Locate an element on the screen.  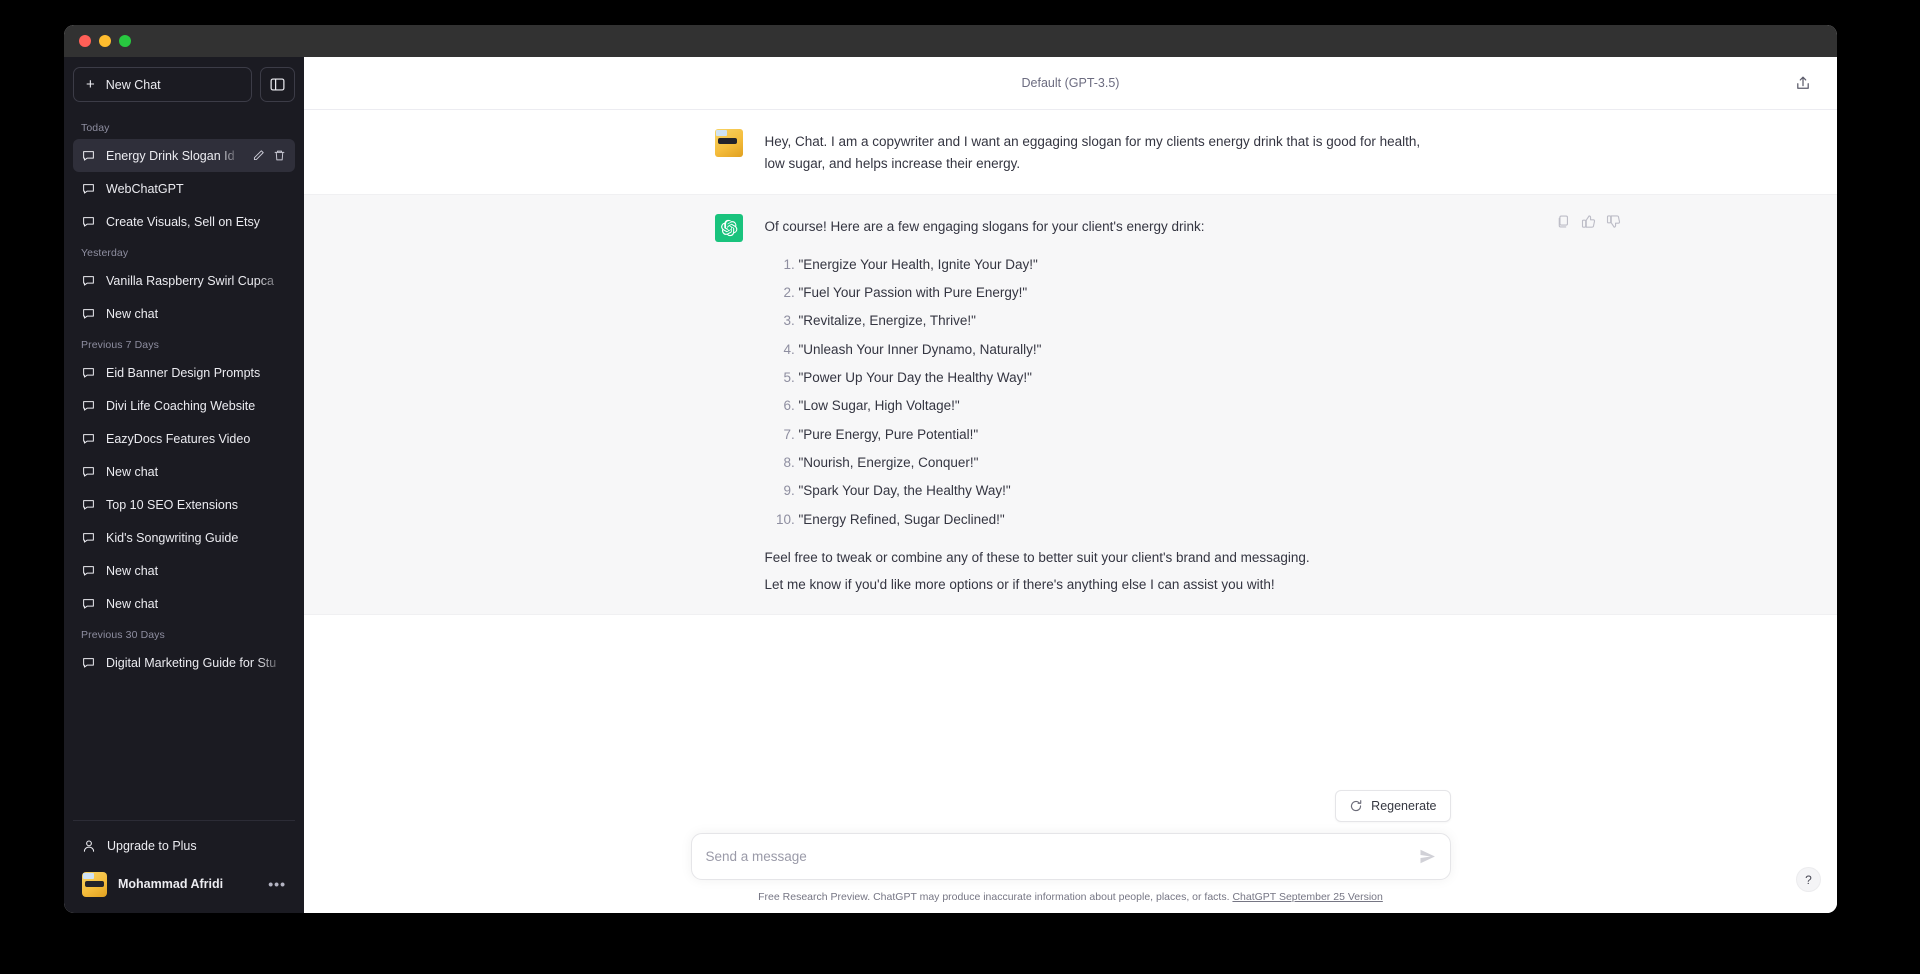
chat-item-divi-life-coaching: Divi Life Coaching Website is located at coordinates (184, 405).